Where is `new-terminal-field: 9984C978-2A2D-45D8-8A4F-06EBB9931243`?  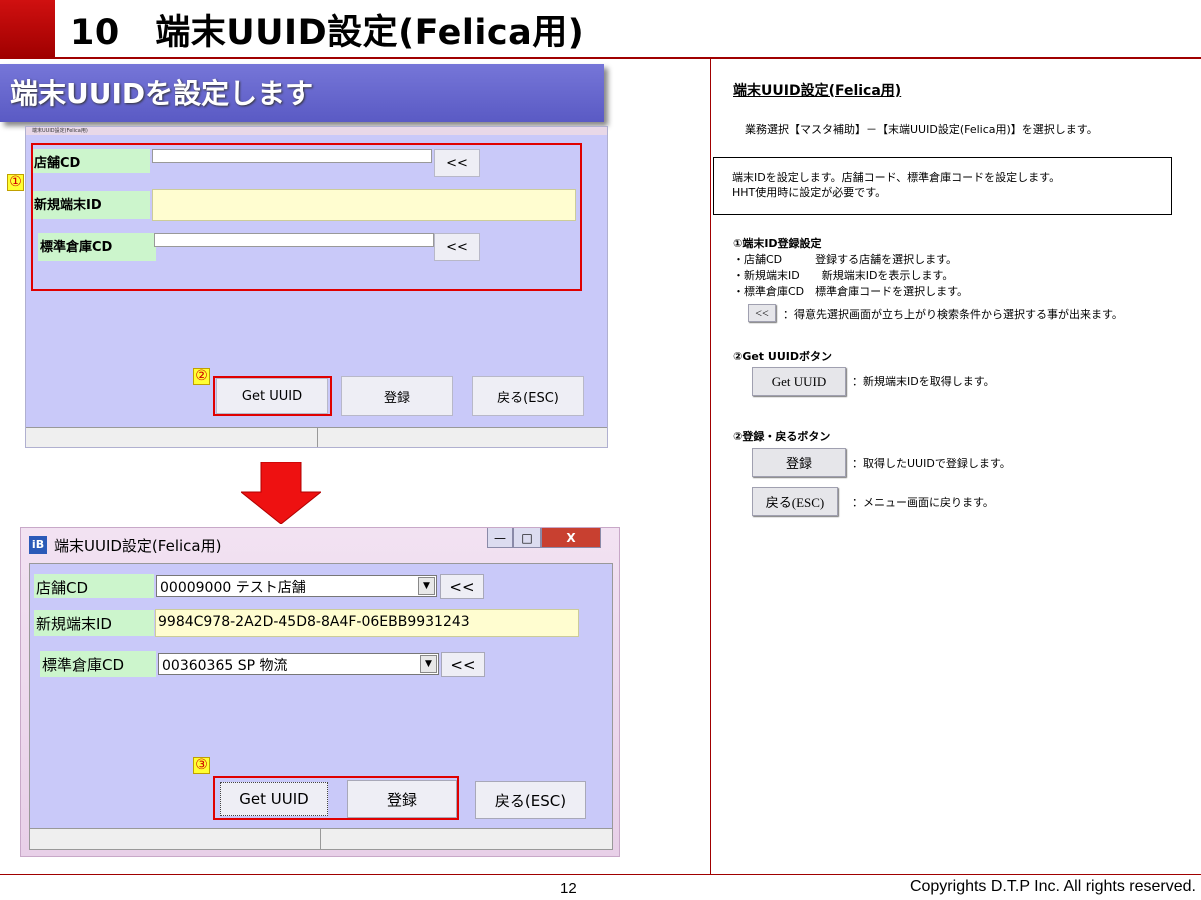
new-terminal-field: 9984C978-2A2D-45D8-8A4F-06EBB9931243 is located at coordinates (367, 623).